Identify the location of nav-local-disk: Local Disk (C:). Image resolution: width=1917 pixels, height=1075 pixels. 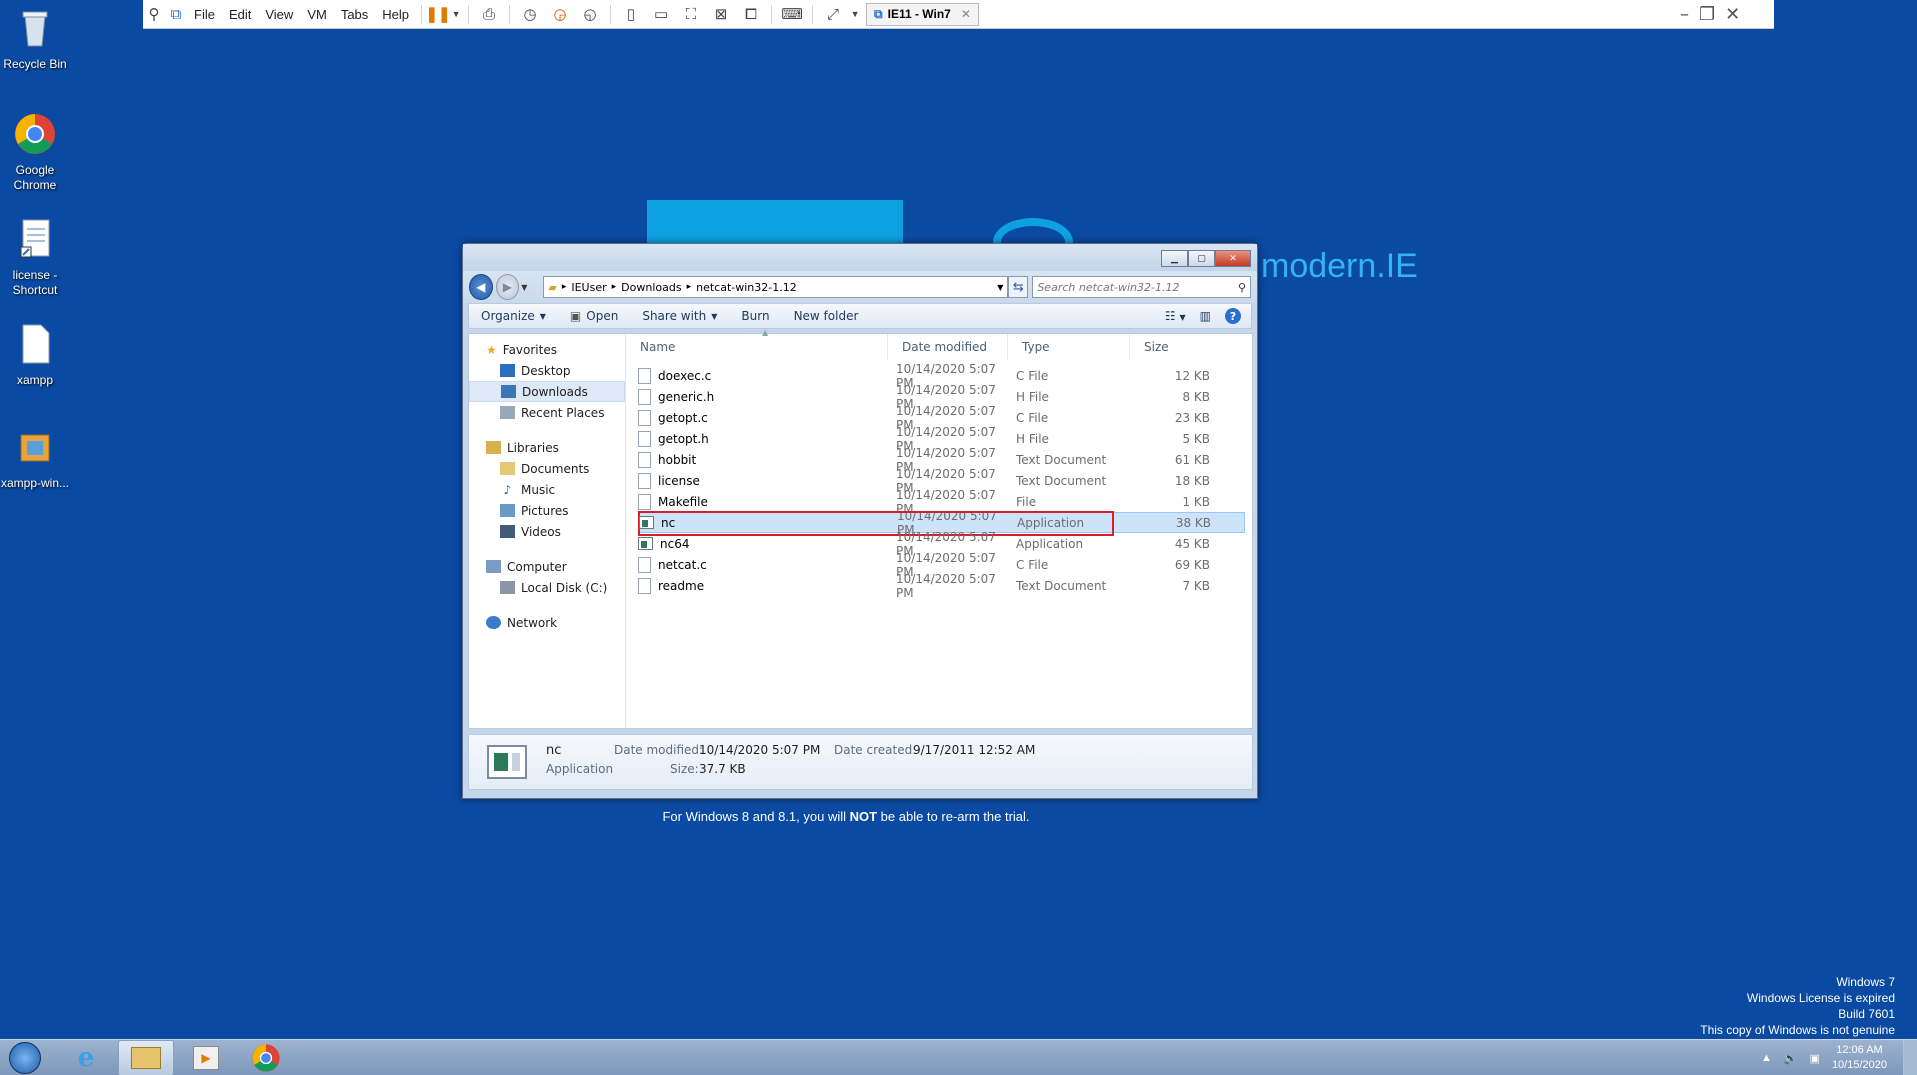
(547, 587).